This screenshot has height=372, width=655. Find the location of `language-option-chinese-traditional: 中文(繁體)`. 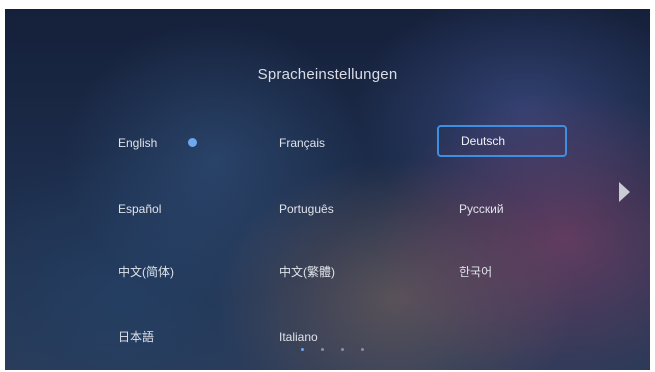

language-option-chinese-traditional: 中文(繁體) is located at coordinates (307, 272).